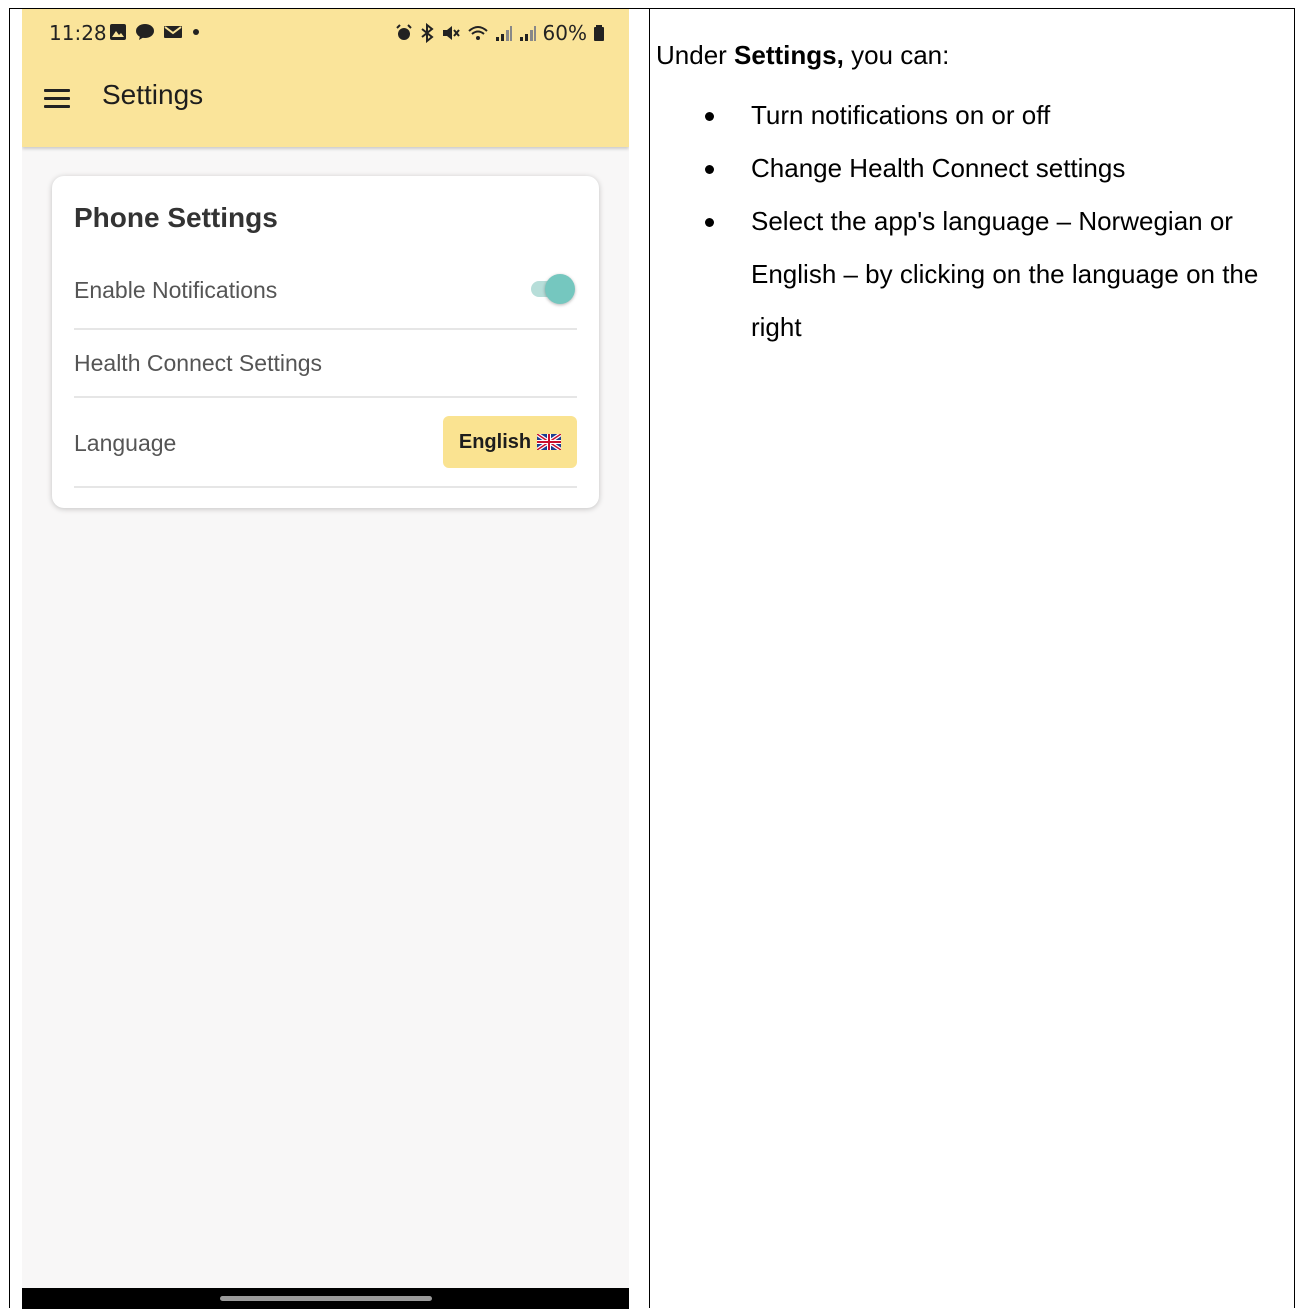 Image resolution: width=1311 pixels, height=1309 pixels. Describe the element at coordinates (695, 55) in the screenshot. I see `intro-prefix: Under` at that location.